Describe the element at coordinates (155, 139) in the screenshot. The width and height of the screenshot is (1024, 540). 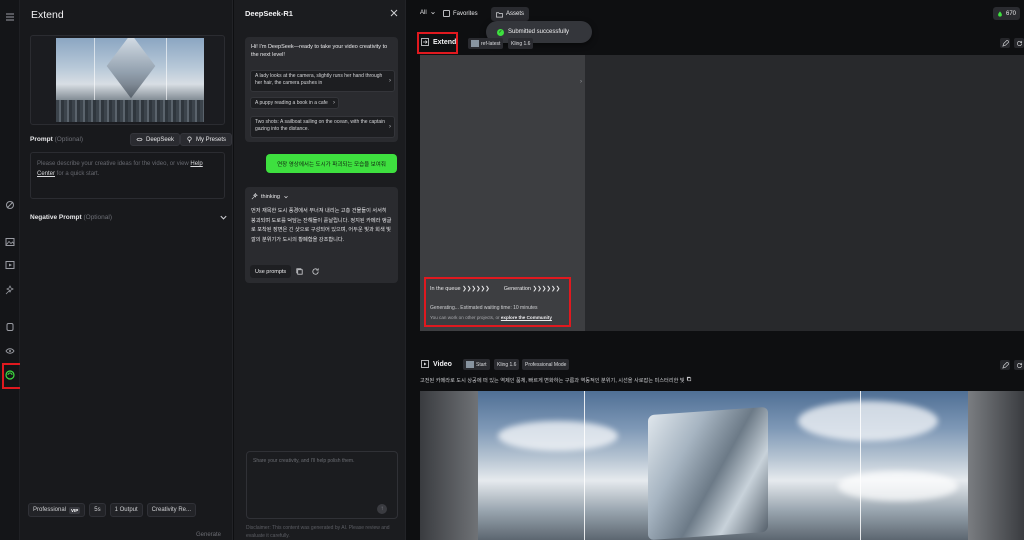
I see `deepseek-button: DeepSeek` at that location.